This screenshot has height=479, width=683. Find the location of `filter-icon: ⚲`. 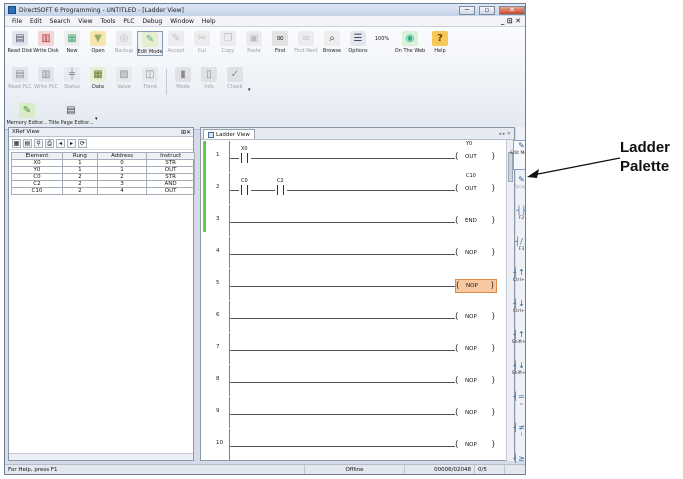

filter-icon: ⚲ is located at coordinates (38, 143).